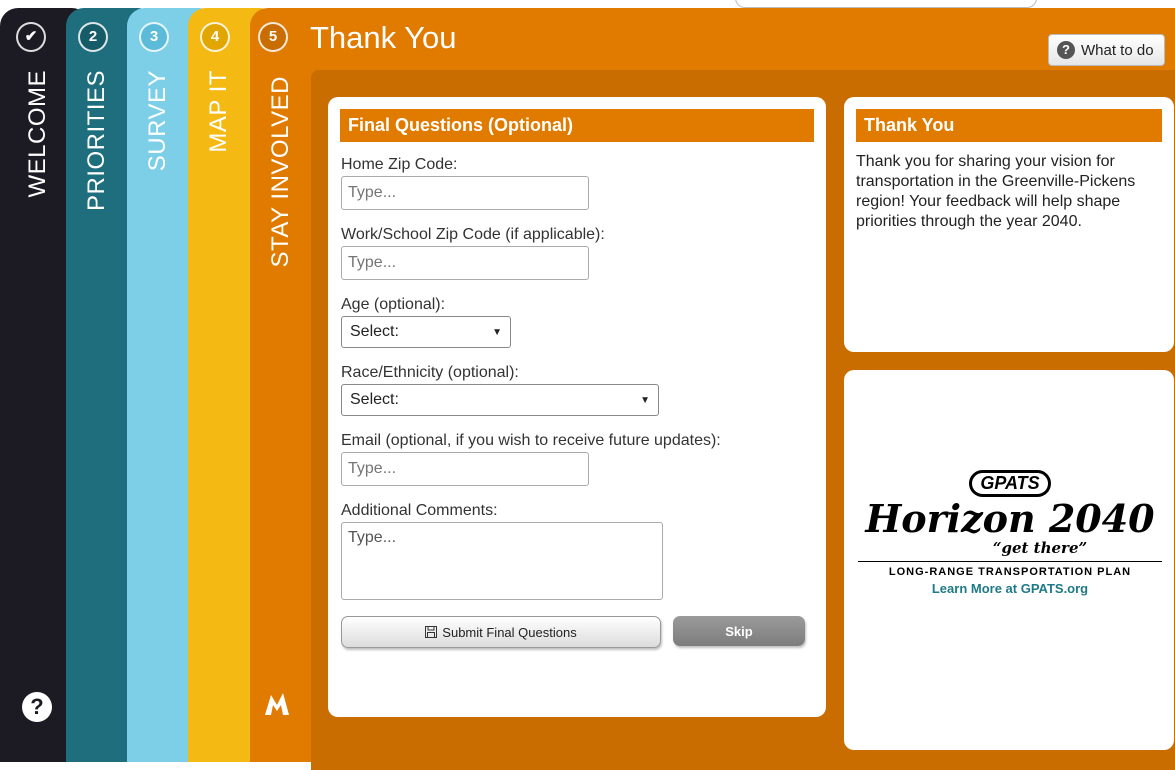 The image size is (1175, 770). I want to click on step-number-survey: 3, so click(154, 37).